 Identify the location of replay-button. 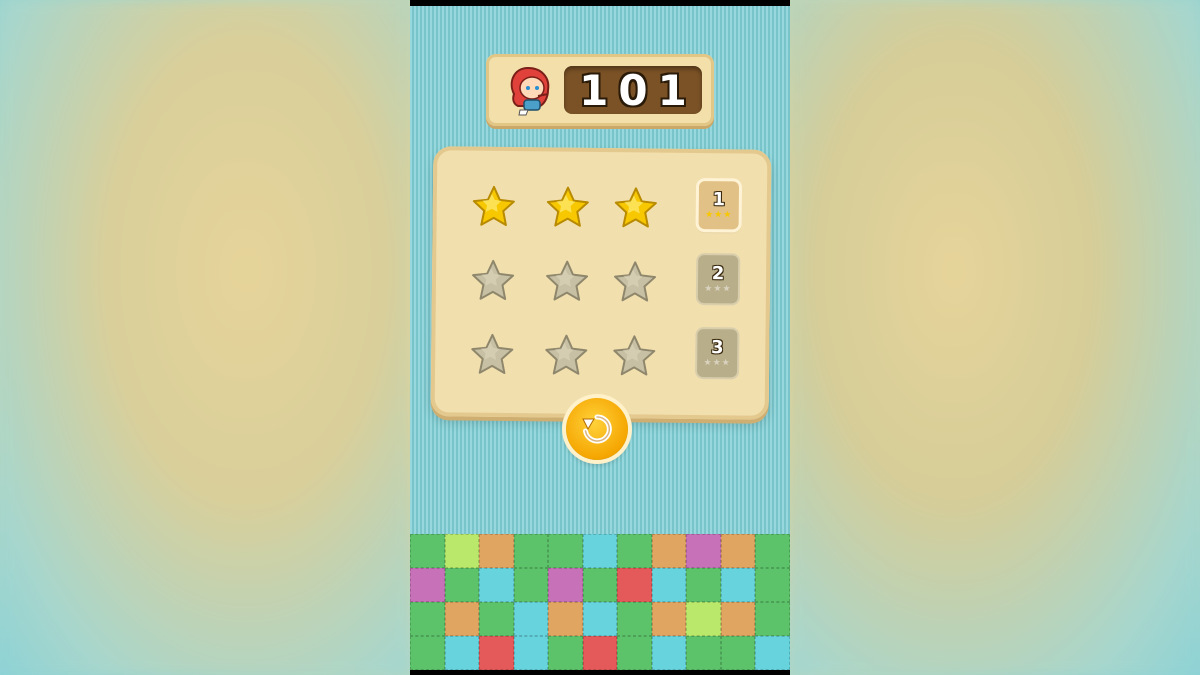
(597, 429).